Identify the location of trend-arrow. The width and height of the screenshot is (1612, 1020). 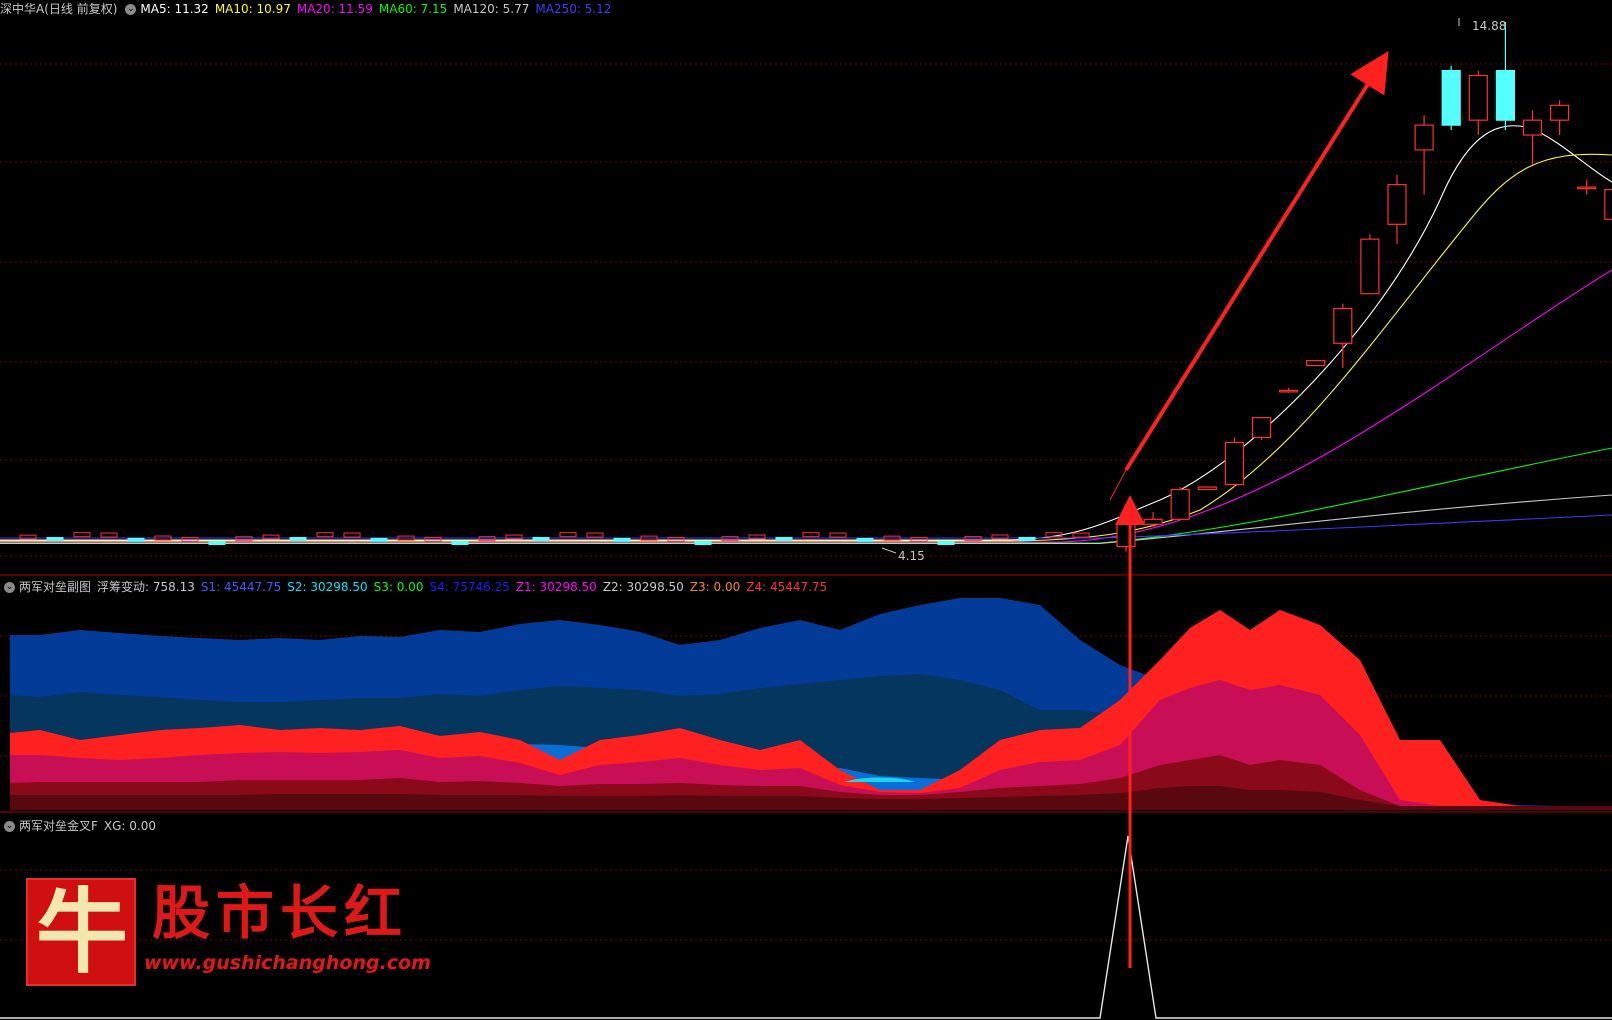
(1256, 261).